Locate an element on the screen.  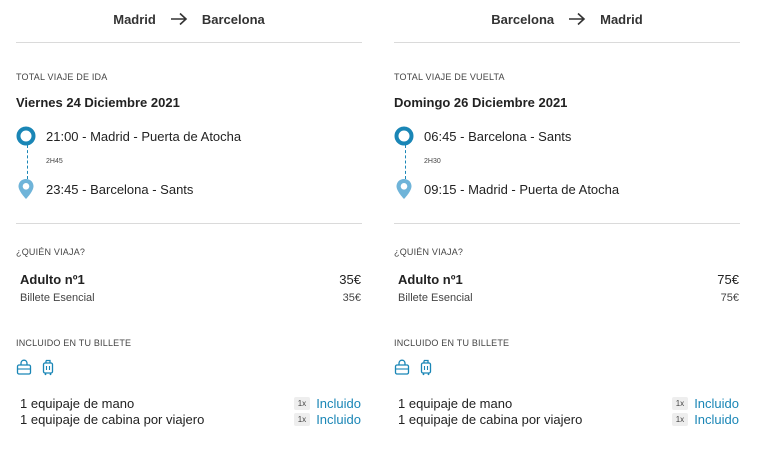
ticket-price: 35€ is located at coordinates (351, 298).